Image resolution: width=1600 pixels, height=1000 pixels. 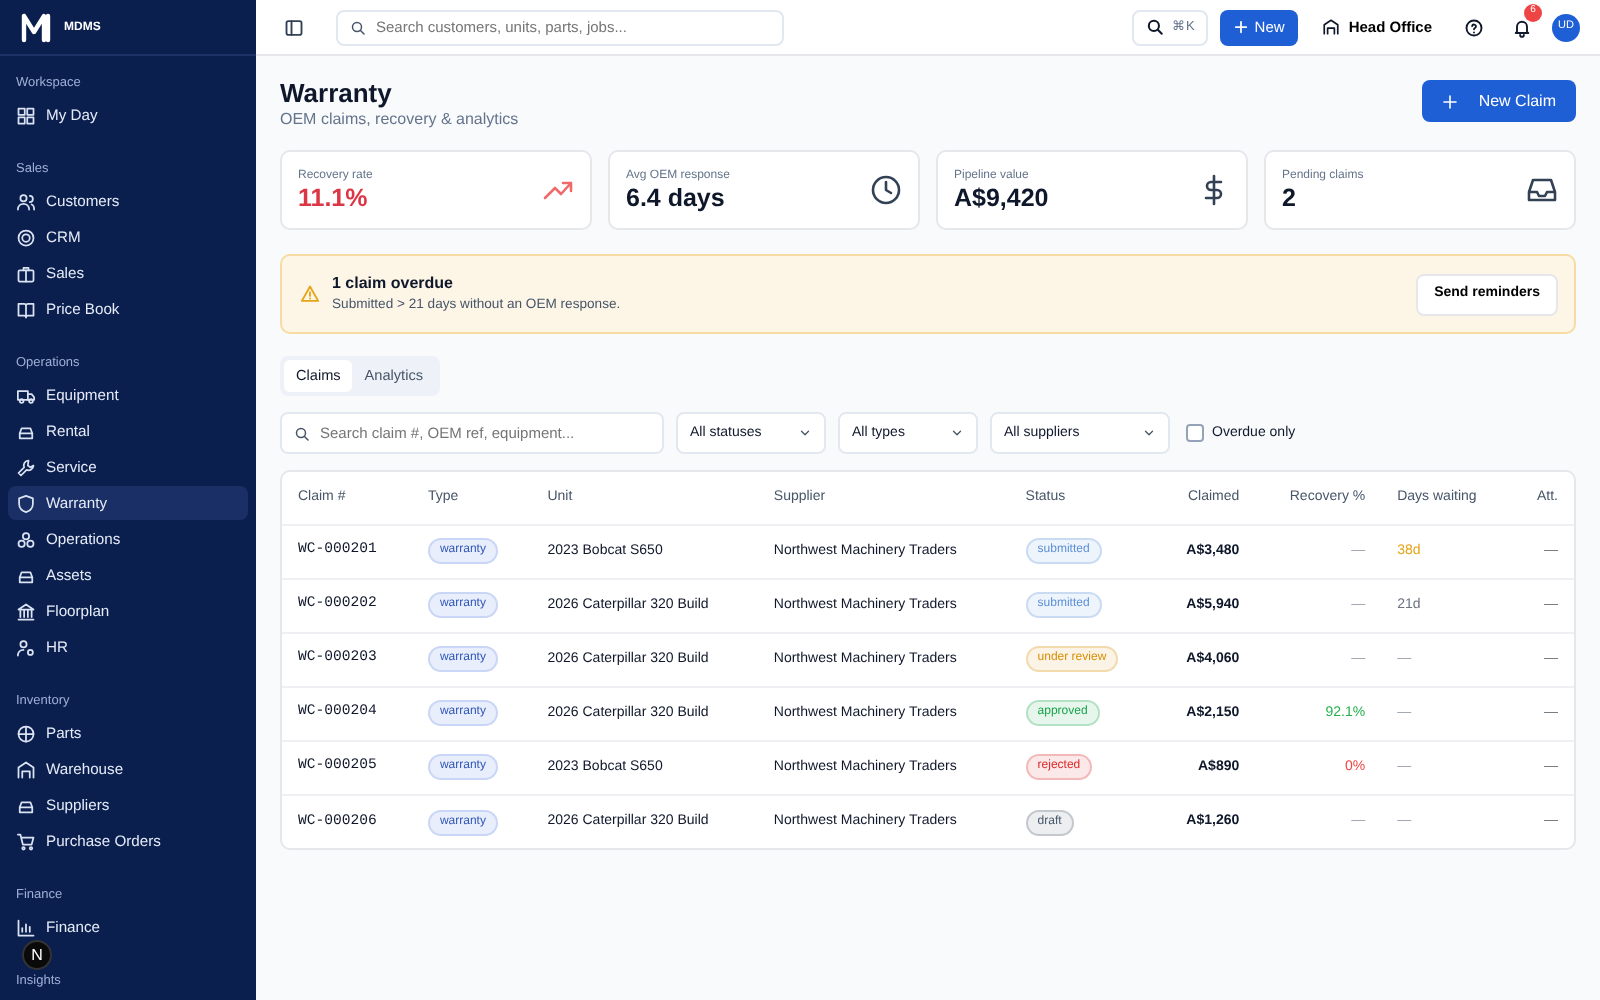 I want to click on alert-title: 1 claim overdue, so click(x=393, y=284).